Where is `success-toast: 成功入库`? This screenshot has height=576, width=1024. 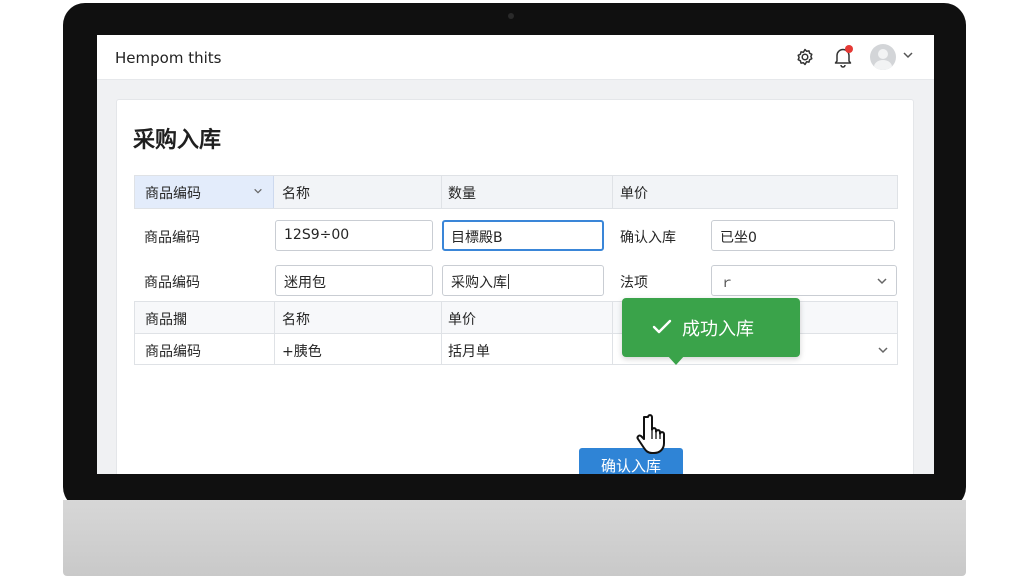
success-toast: 成功入库 is located at coordinates (711, 327).